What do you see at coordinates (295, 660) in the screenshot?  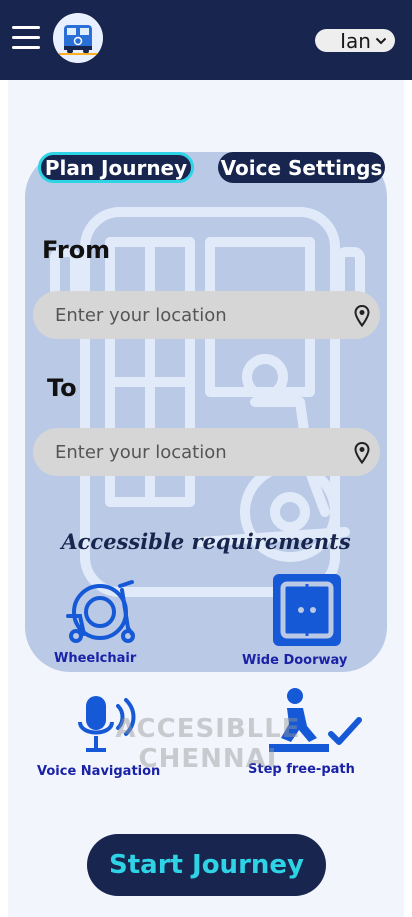 I see `wide-doorway-label: Wide Doorway` at bounding box center [295, 660].